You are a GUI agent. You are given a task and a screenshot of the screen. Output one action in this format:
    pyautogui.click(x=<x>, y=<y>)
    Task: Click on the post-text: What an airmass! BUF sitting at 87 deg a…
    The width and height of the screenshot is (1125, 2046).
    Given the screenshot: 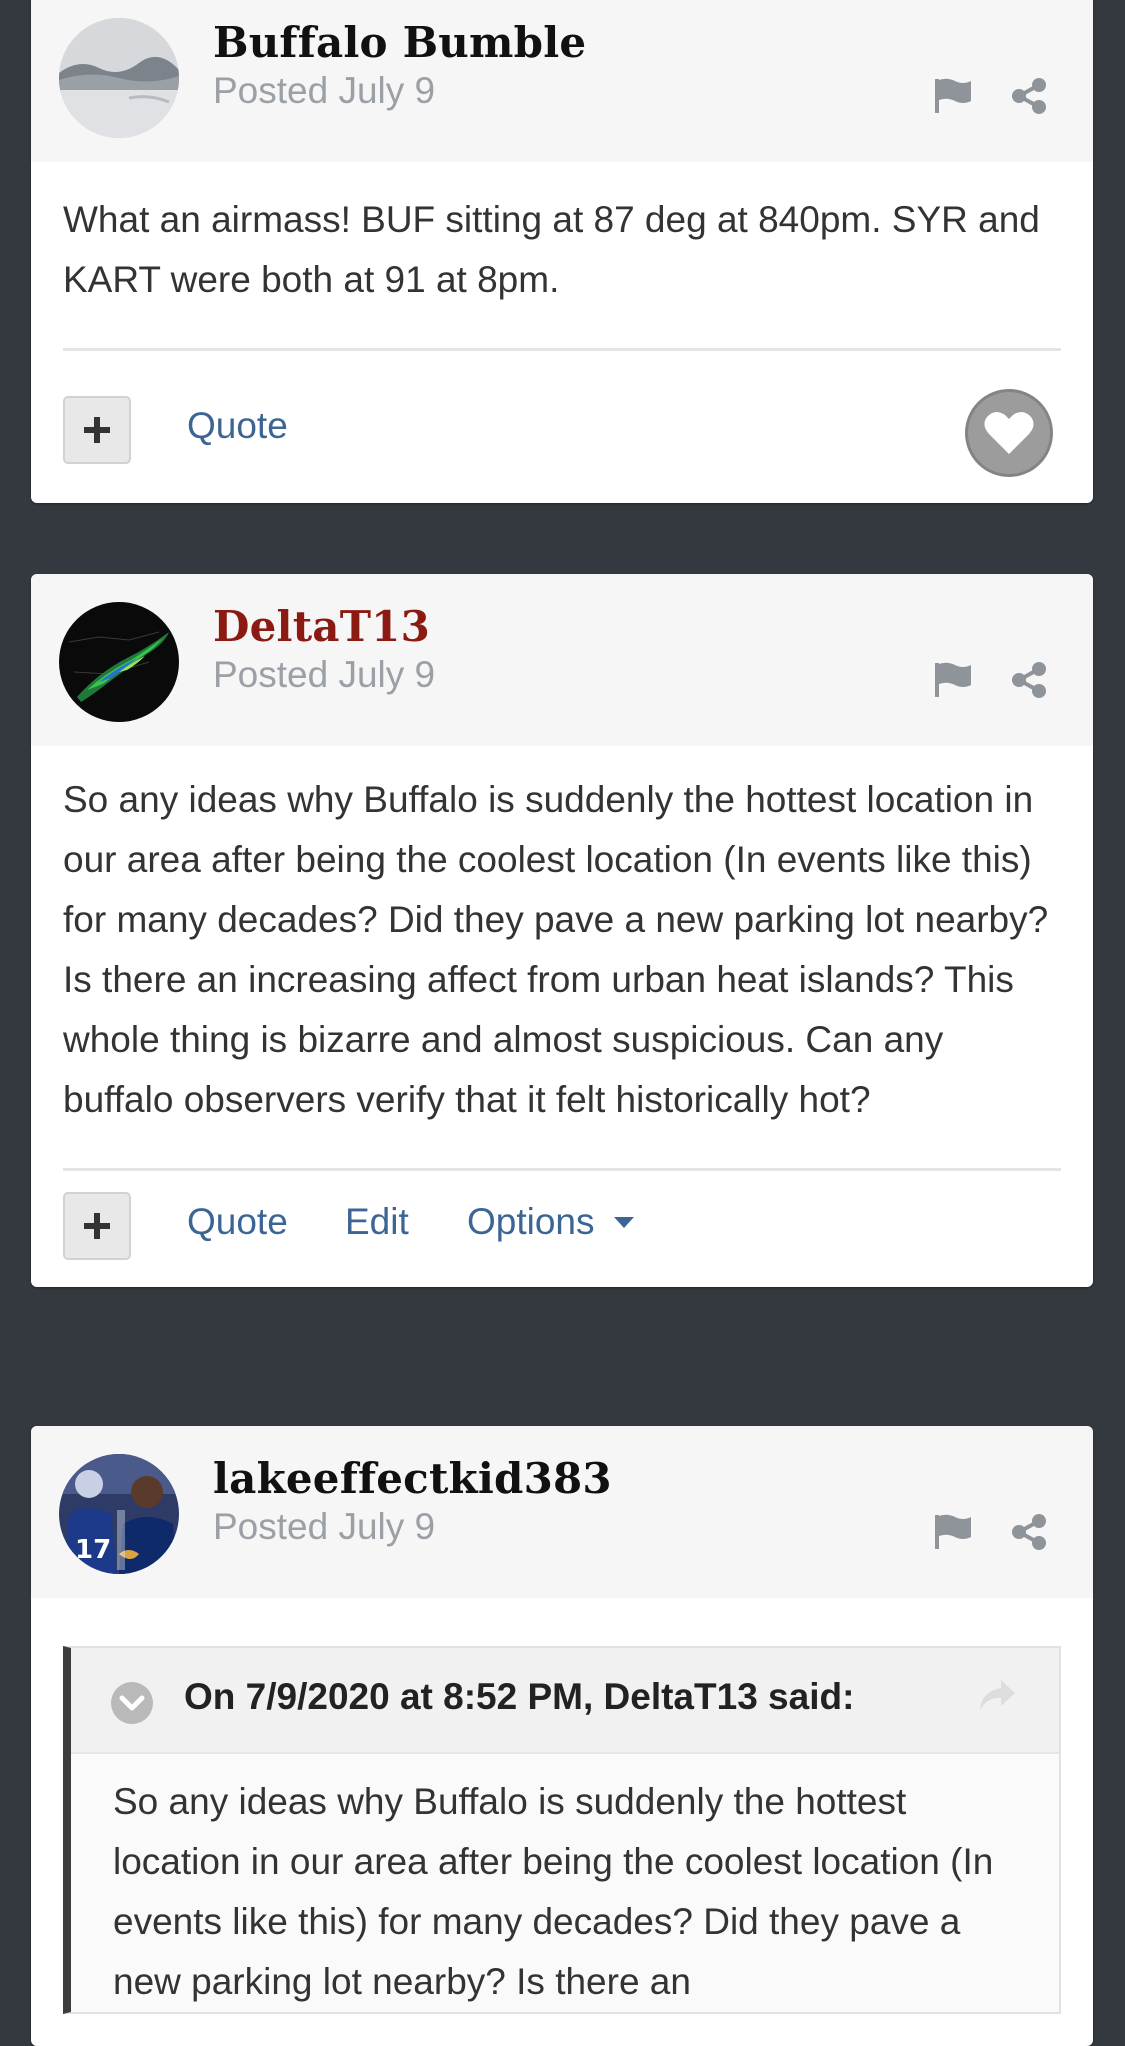 What is the action you would take?
    pyautogui.click(x=551, y=249)
    